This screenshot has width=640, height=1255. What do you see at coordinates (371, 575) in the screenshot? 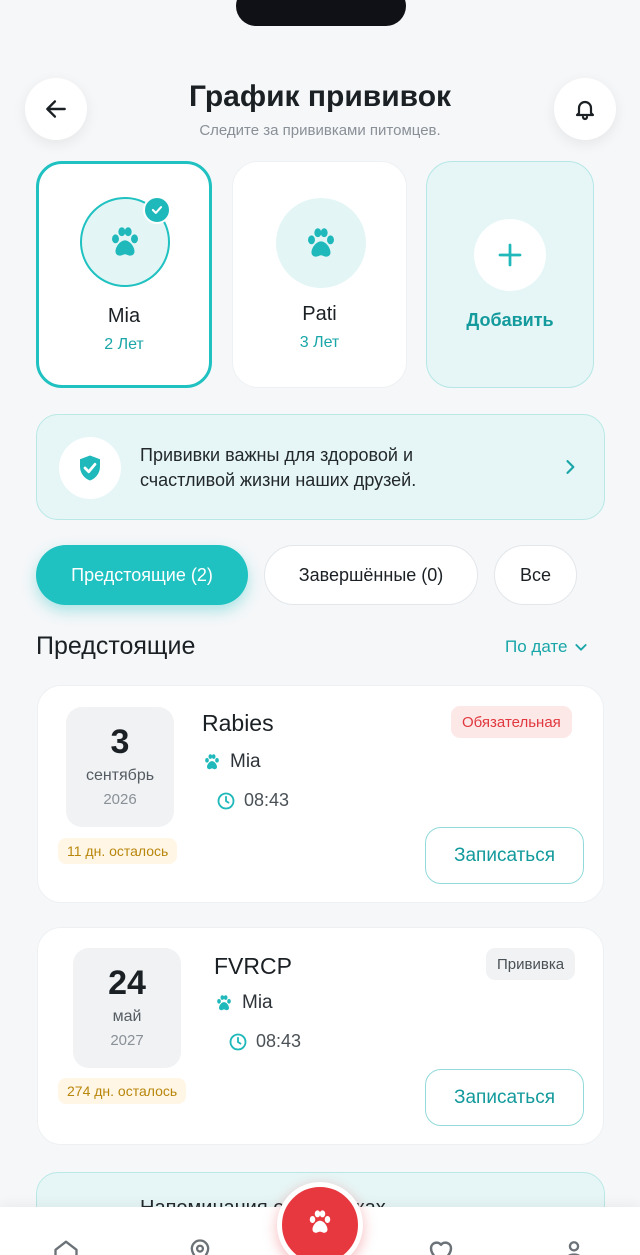
I see `tab-completed: Завершённые (0)` at bounding box center [371, 575].